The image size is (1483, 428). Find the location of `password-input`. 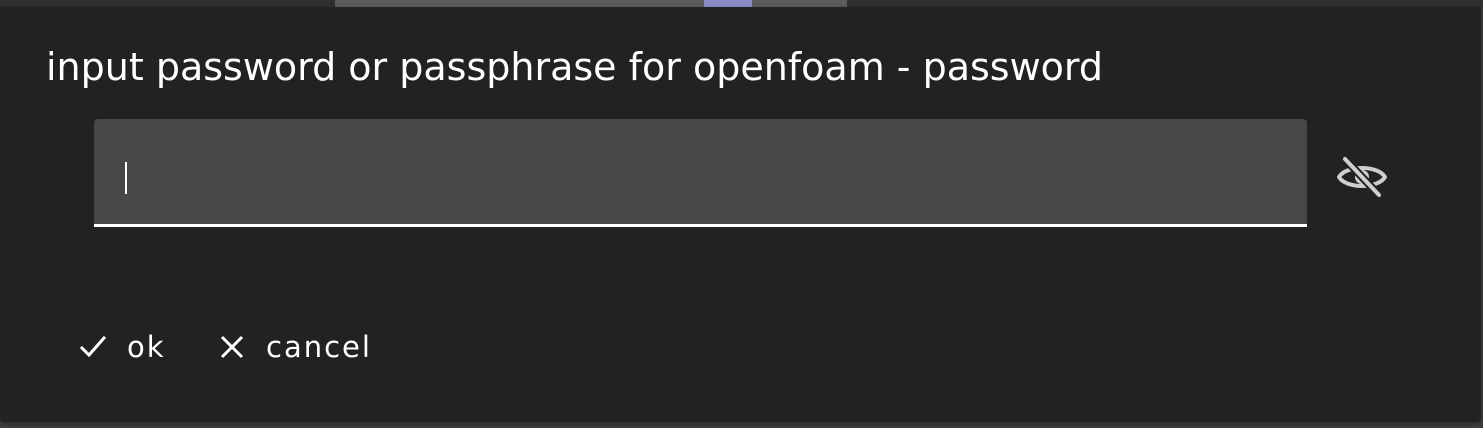

password-input is located at coordinates (699, 175).